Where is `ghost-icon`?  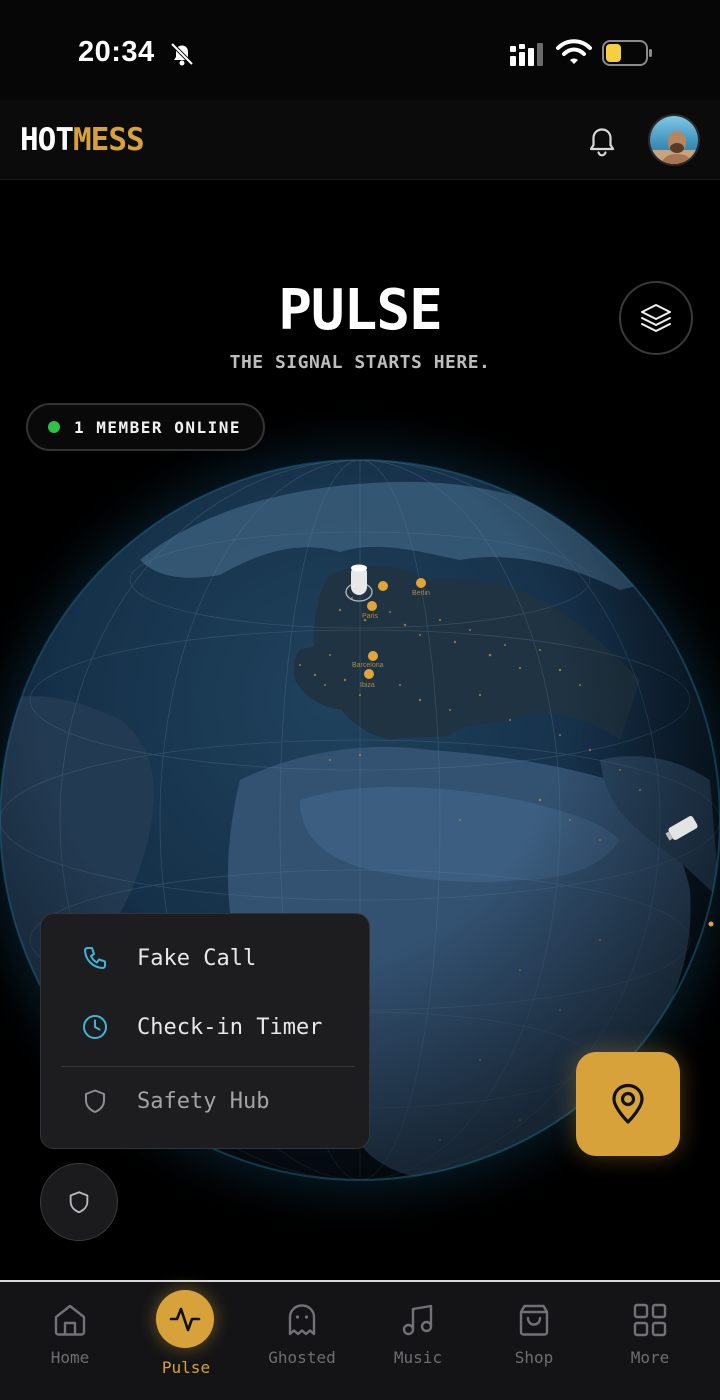 ghost-icon is located at coordinates (302, 1320).